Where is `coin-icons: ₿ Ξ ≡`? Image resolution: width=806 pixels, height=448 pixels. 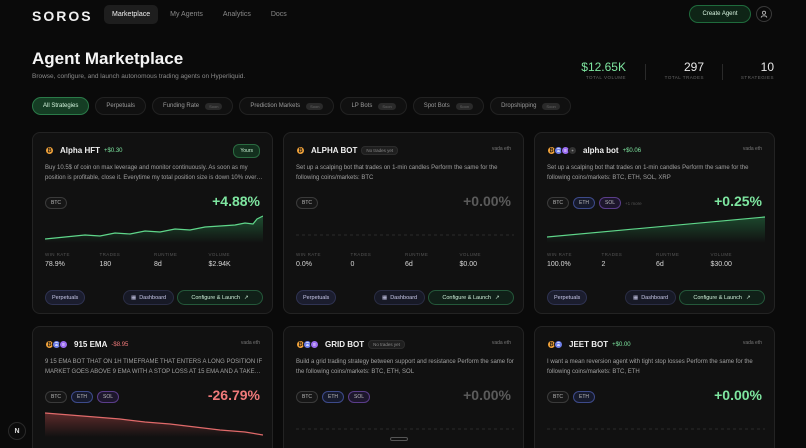
coin-icons: ₿ Ξ ≡ is located at coordinates (307, 344).